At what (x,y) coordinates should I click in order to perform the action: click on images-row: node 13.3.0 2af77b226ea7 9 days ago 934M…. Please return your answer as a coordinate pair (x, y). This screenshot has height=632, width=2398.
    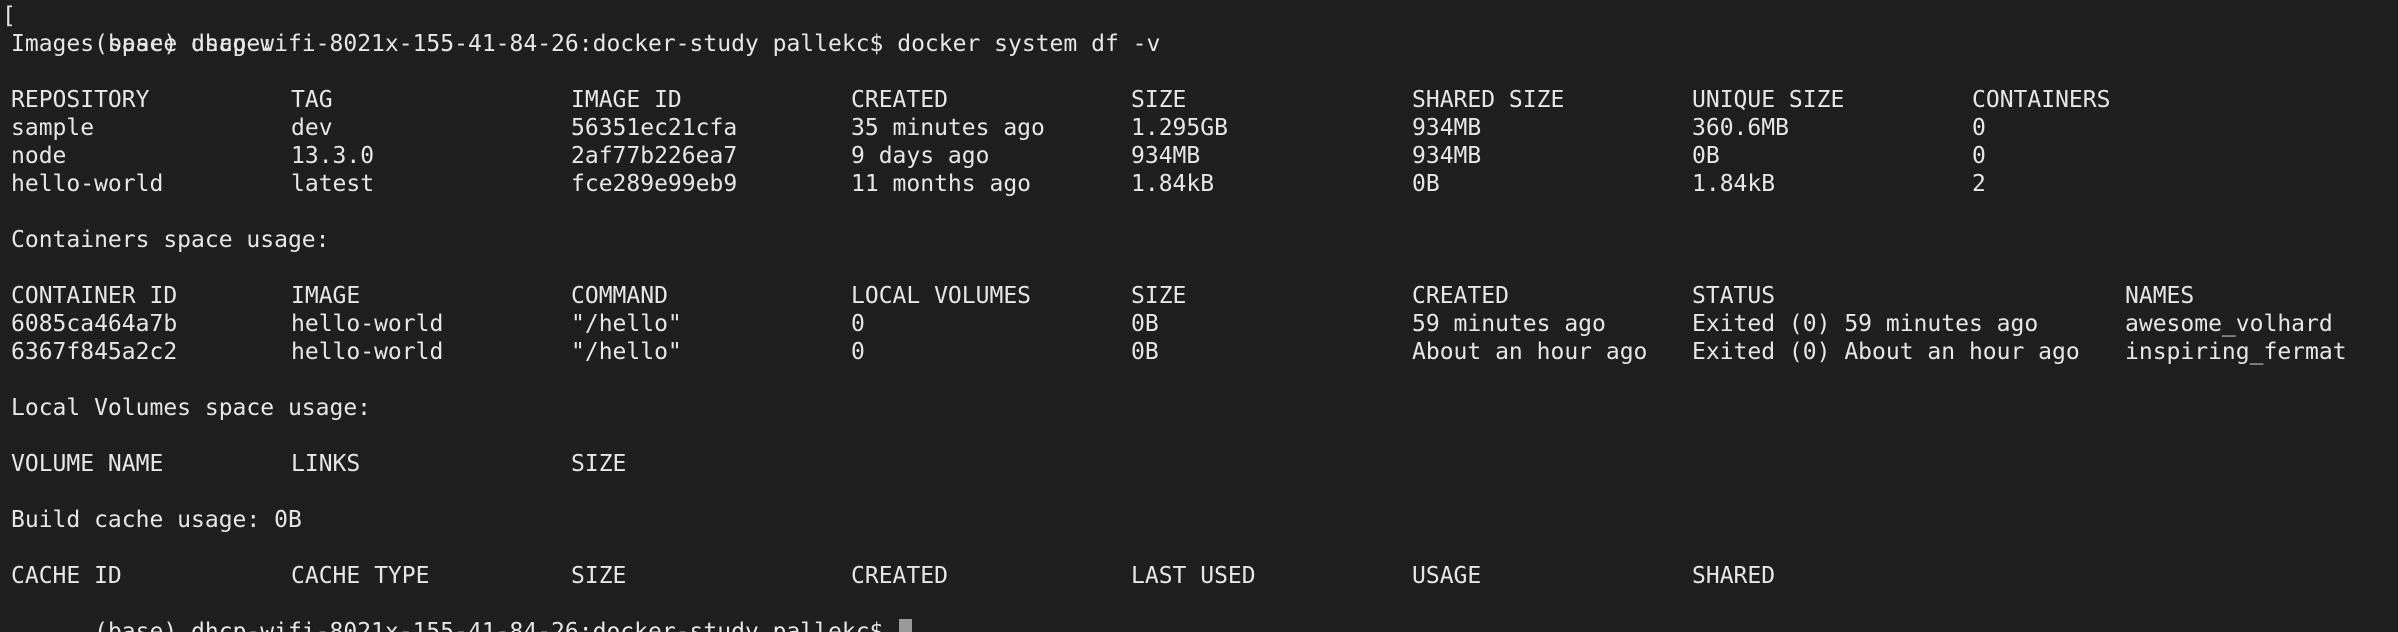
    Looking at the image, I should click on (1201, 156).